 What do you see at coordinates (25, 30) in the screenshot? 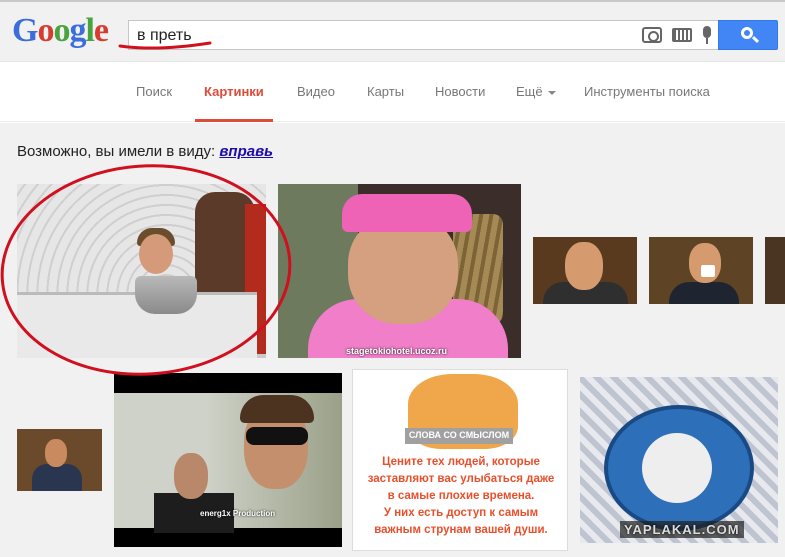
I see `logo-letter: G` at bounding box center [25, 30].